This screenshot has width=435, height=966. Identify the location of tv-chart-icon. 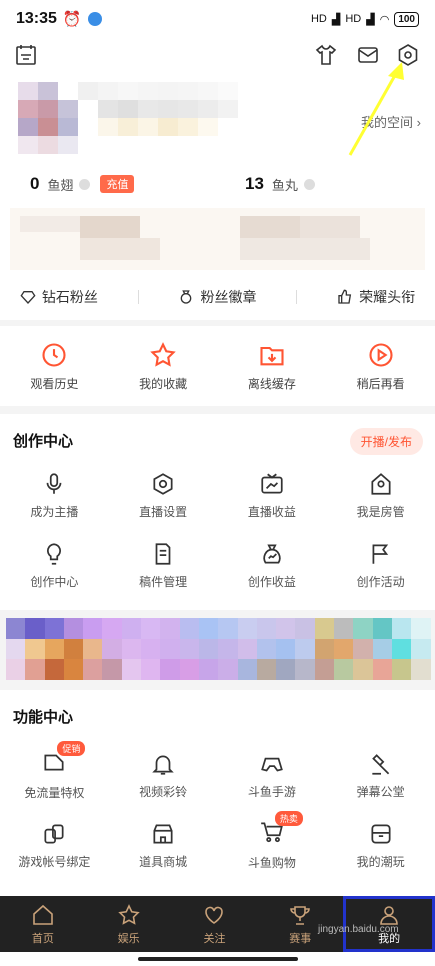
(272, 483).